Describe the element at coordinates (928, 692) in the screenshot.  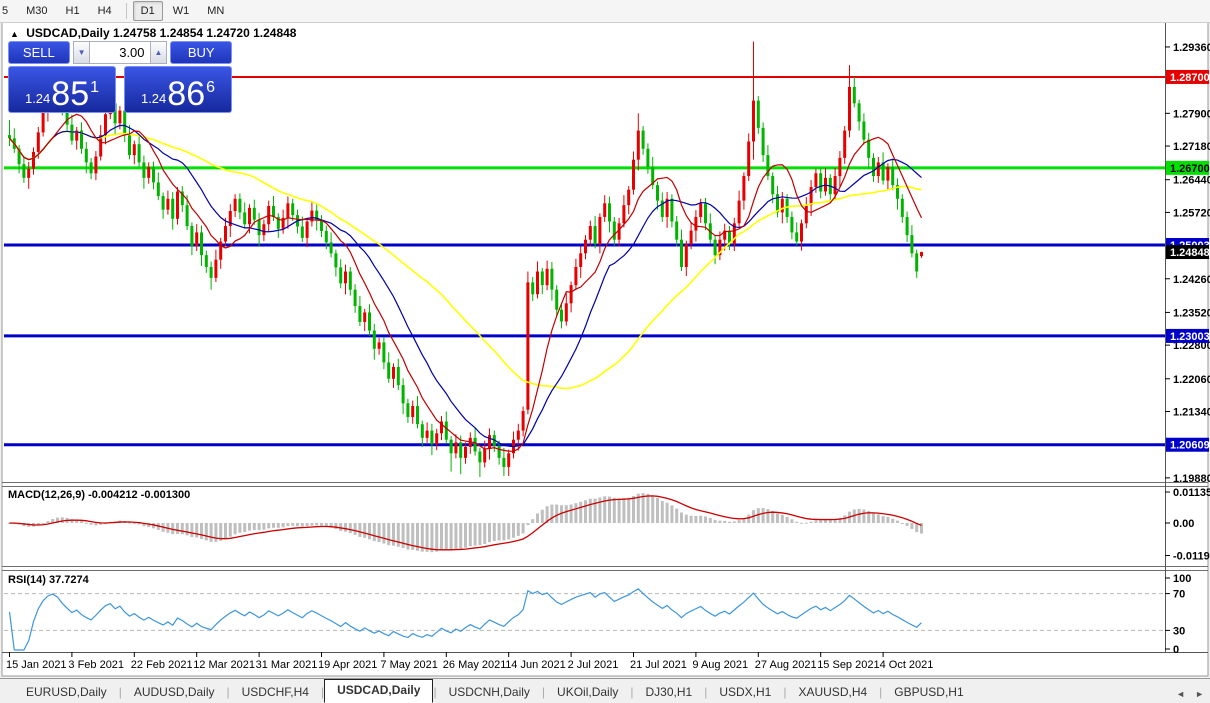
I see `tab-gbpusd-h1: GBPUSD,H1` at that location.